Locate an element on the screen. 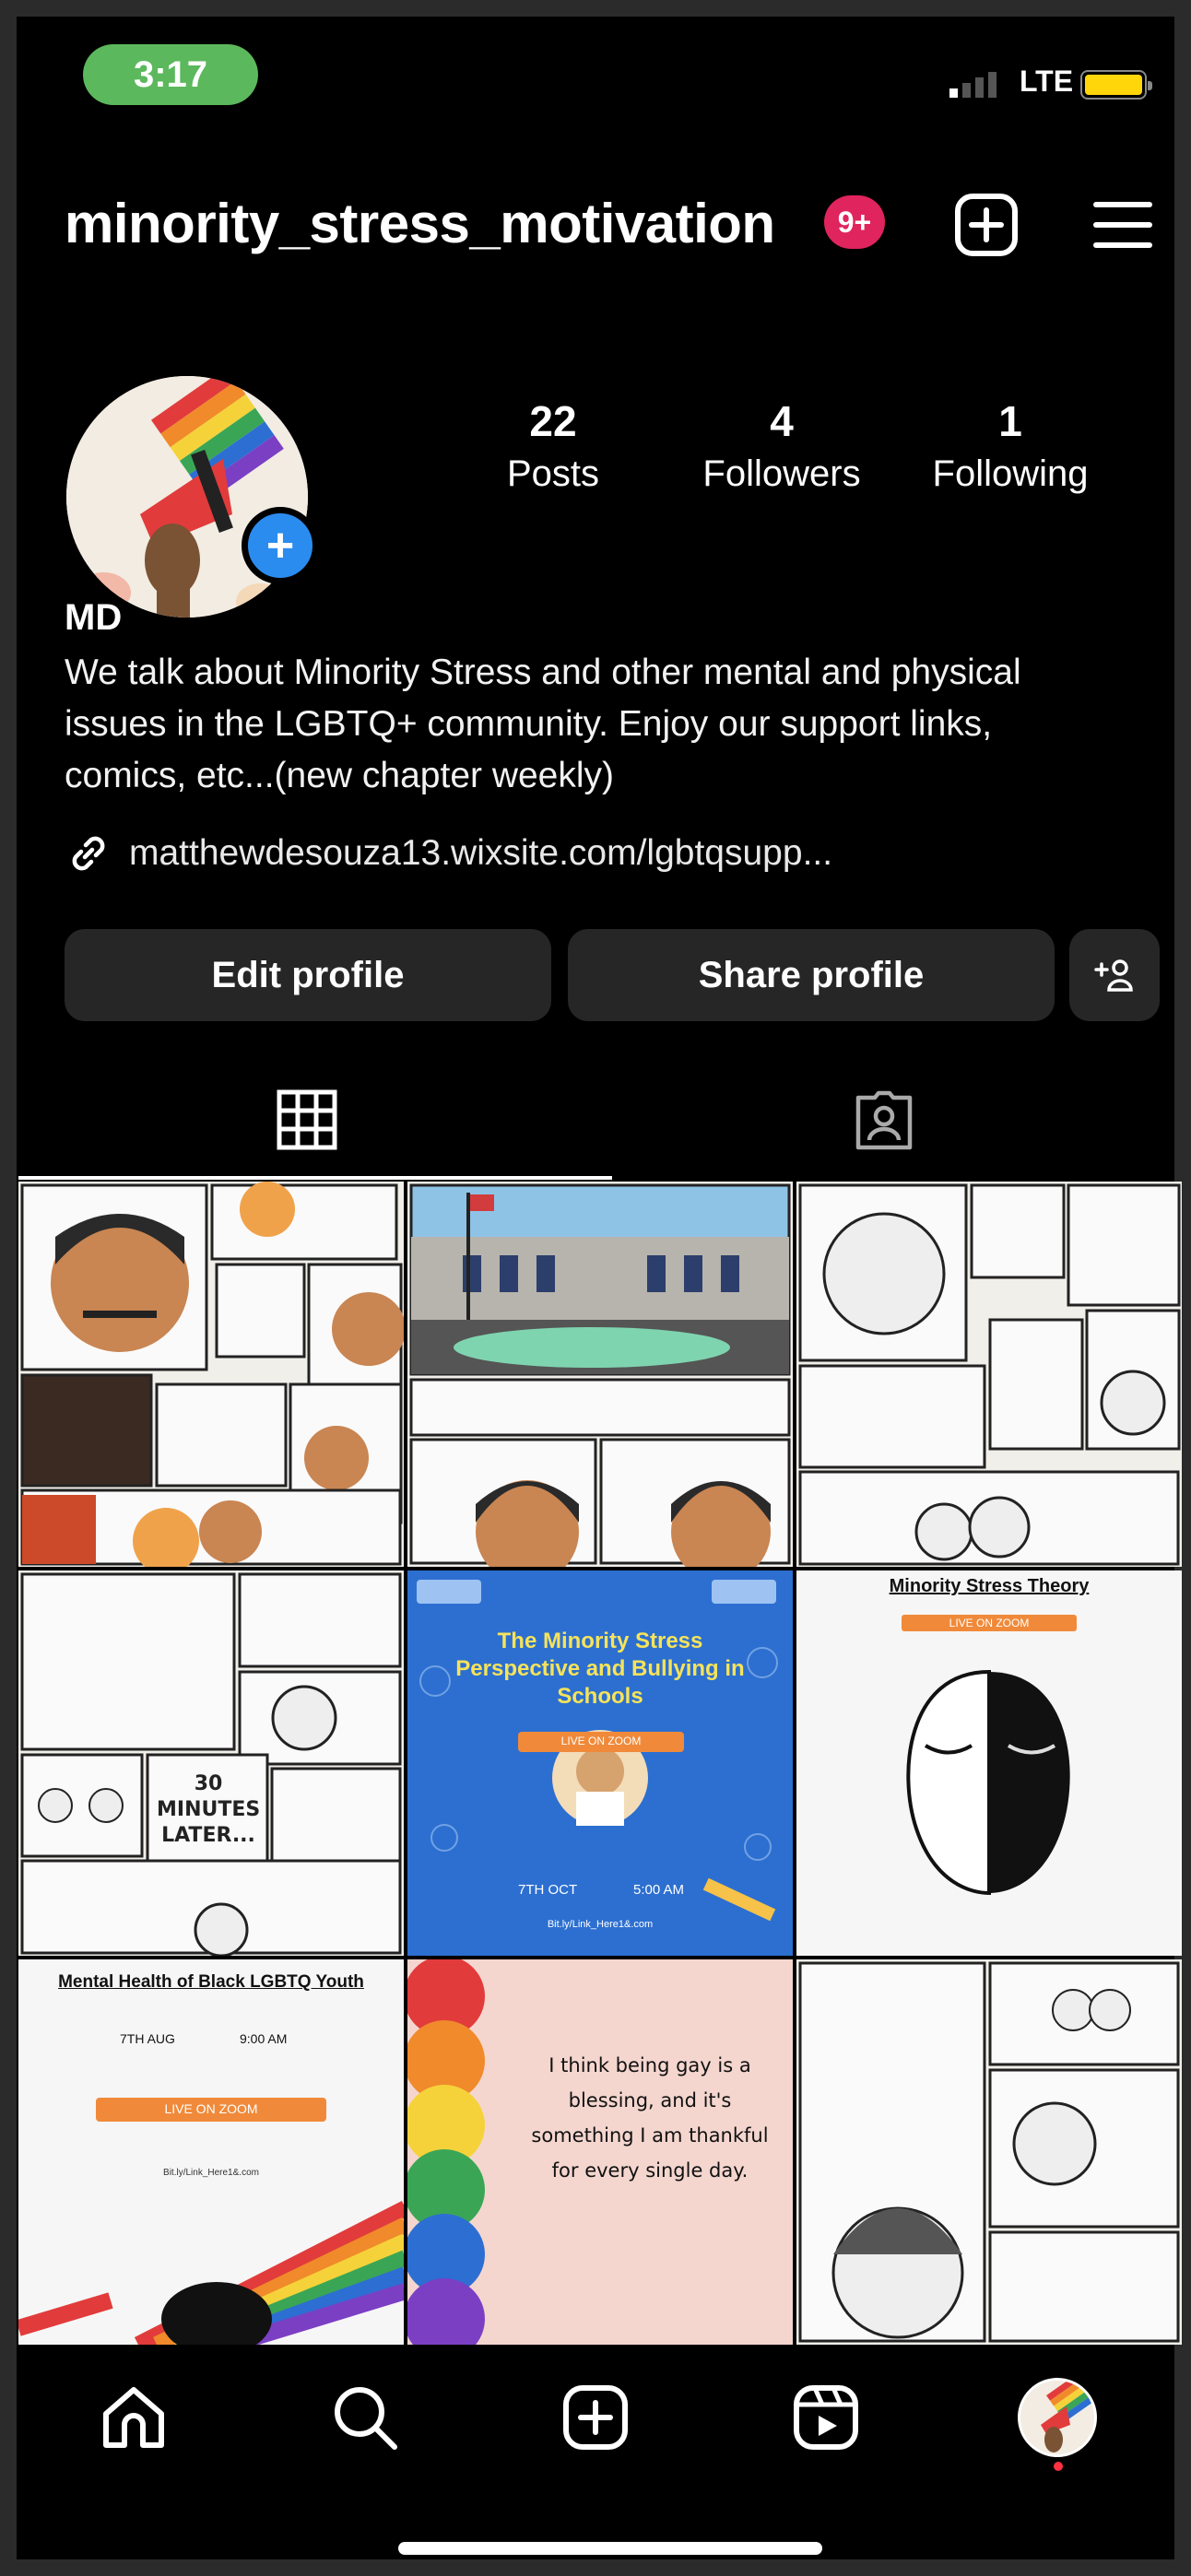 This screenshot has height=2576, width=1191. post-5-badge: LIVE ON ZOOM is located at coordinates (601, 1741).